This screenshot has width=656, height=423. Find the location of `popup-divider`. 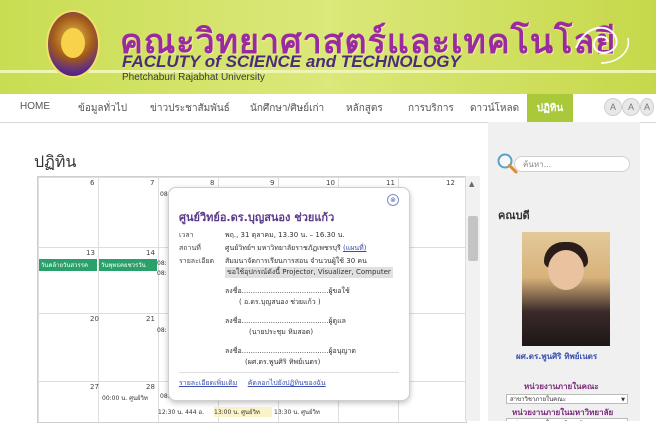

popup-divider is located at coordinates (289, 372).